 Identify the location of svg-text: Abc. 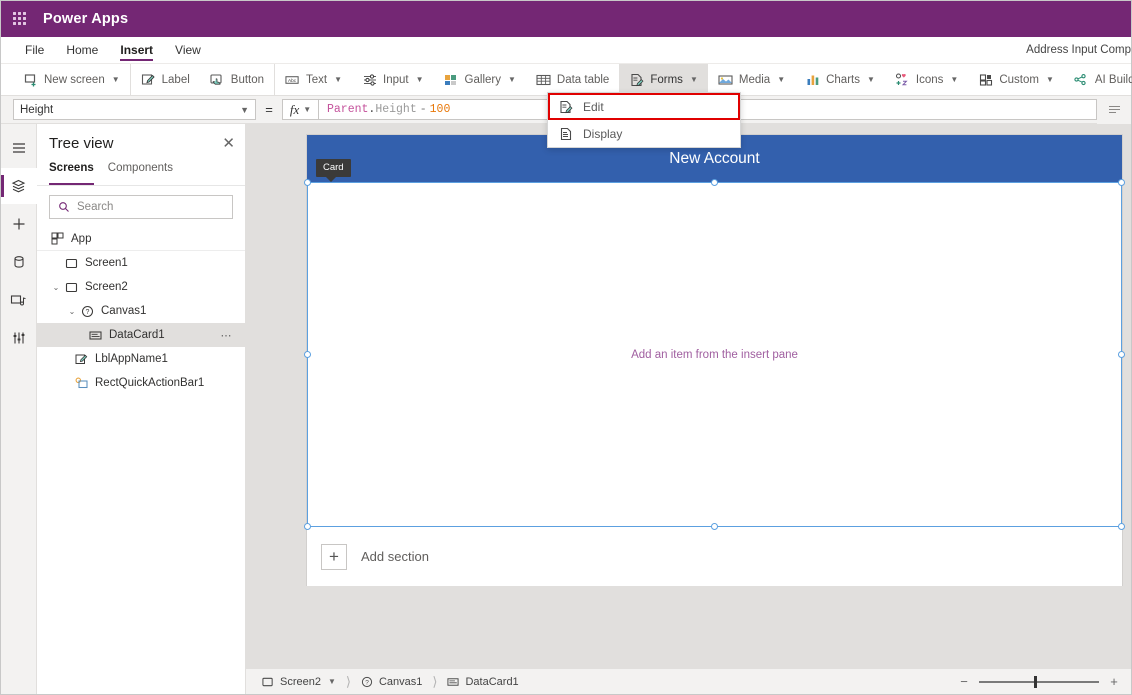
(292, 79).